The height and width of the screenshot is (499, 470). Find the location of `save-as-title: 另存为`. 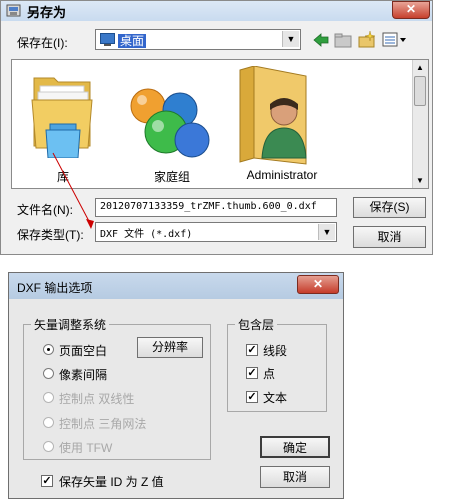

save-as-title: 另存为 is located at coordinates (47, 12).